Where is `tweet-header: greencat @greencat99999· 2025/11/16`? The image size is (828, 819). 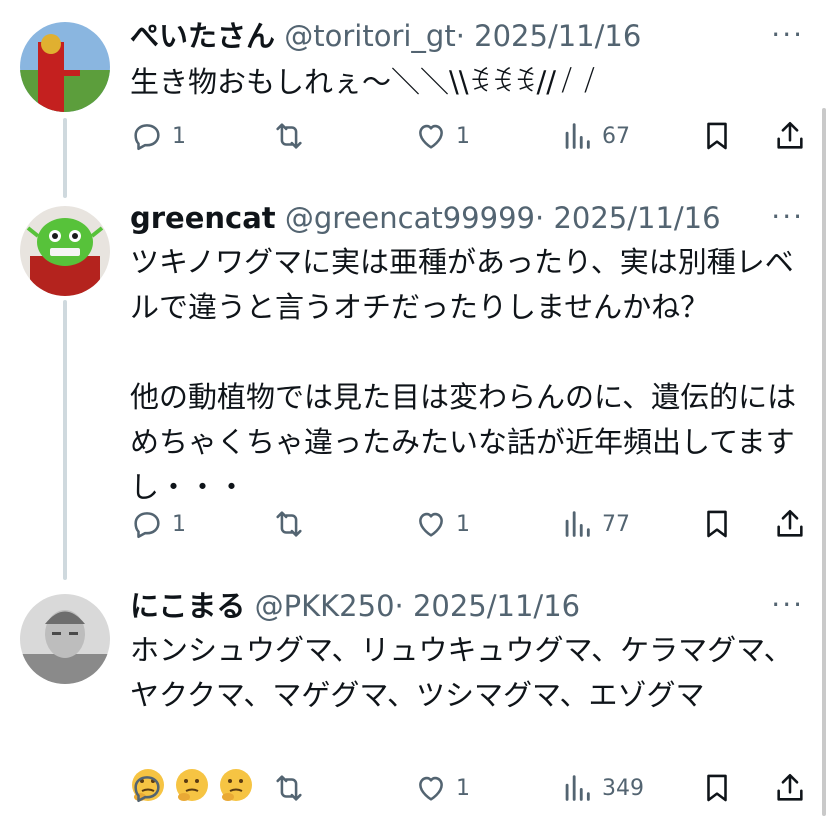 tweet-header: greencat @greencat99999· 2025/11/16 is located at coordinates (425, 218).